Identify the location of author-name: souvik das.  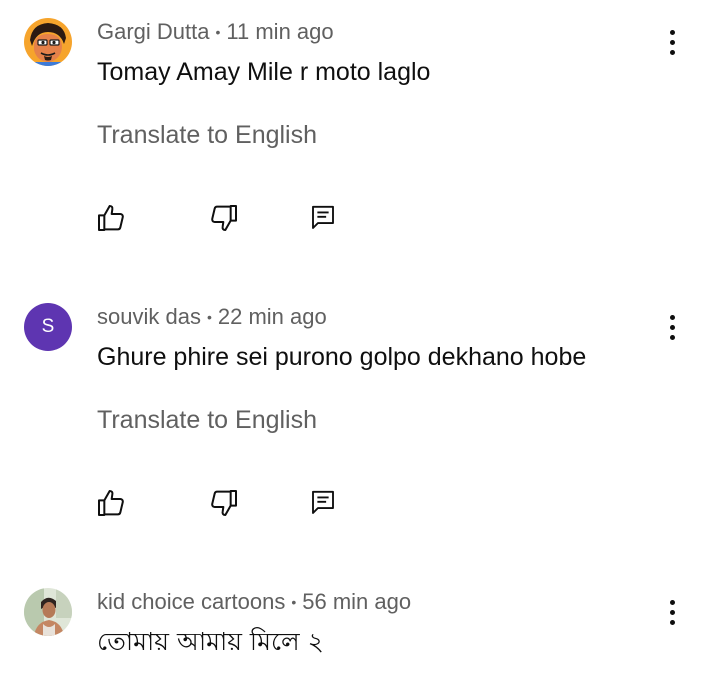
(149, 316).